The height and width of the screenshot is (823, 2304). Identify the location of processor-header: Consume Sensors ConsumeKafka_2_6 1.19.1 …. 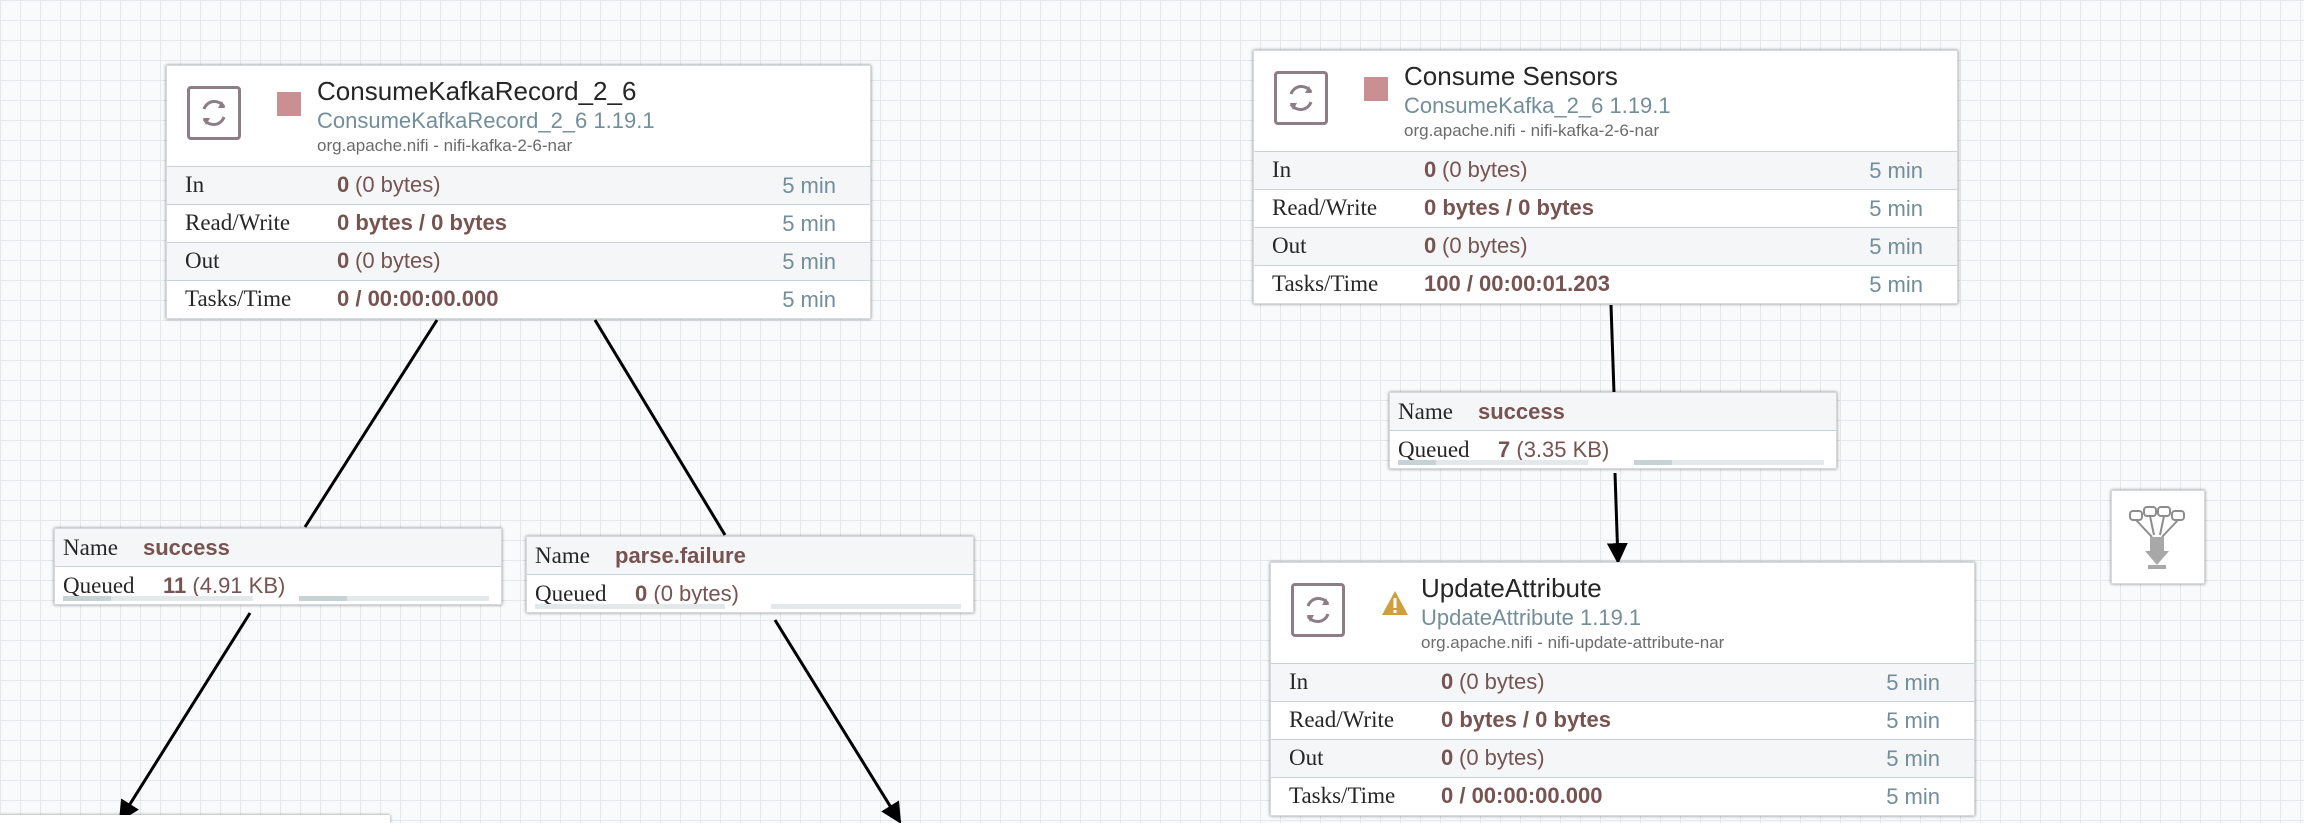
(1605, 101).